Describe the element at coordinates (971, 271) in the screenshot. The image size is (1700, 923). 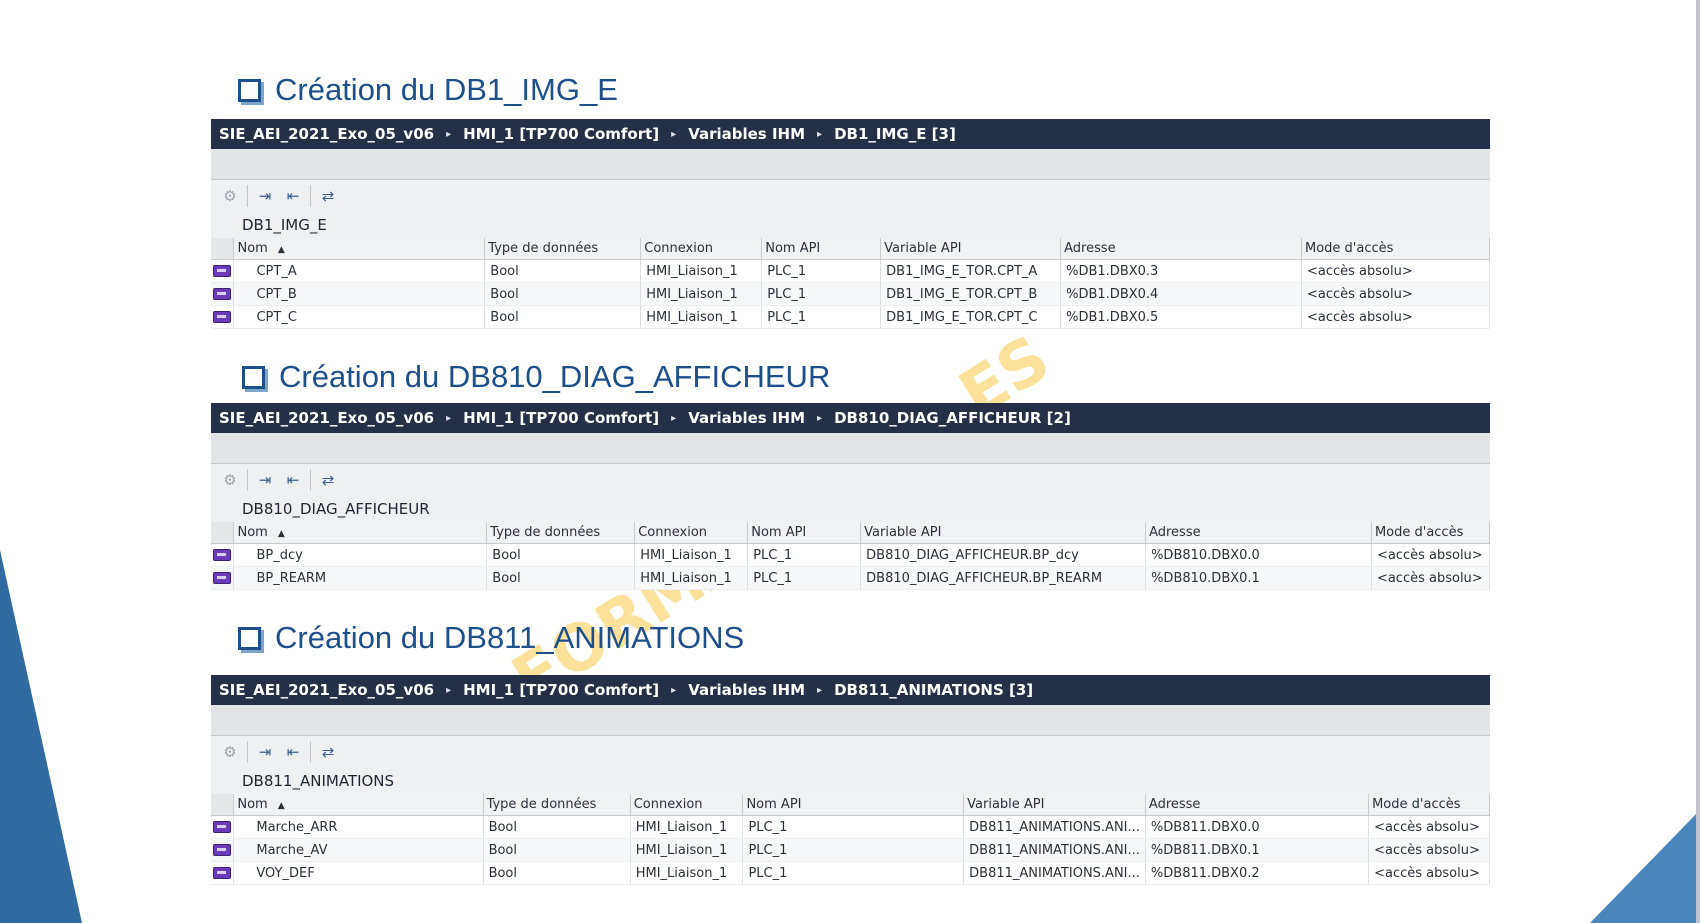
I see `cell-var: DB1_IMG_E_TOR.CPT_A` at that location.